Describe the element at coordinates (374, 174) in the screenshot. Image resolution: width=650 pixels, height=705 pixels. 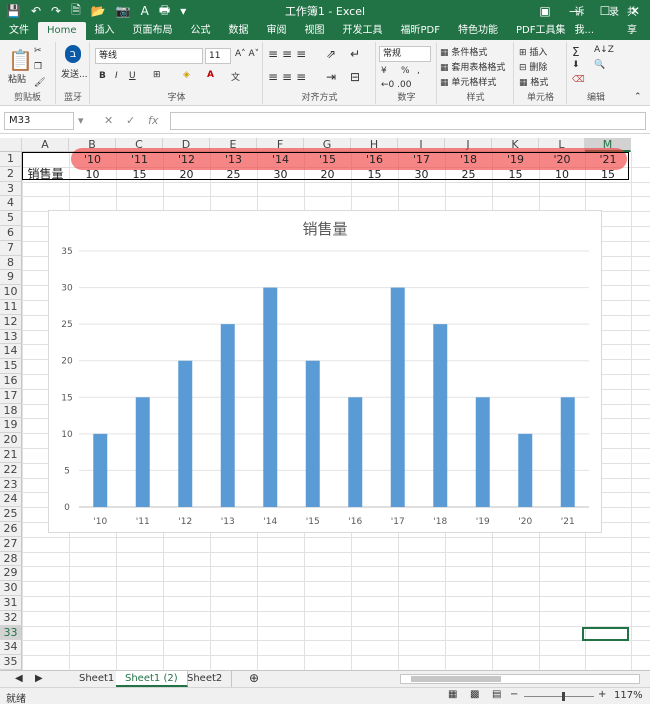
I see `cell-h2: 15` at that location.